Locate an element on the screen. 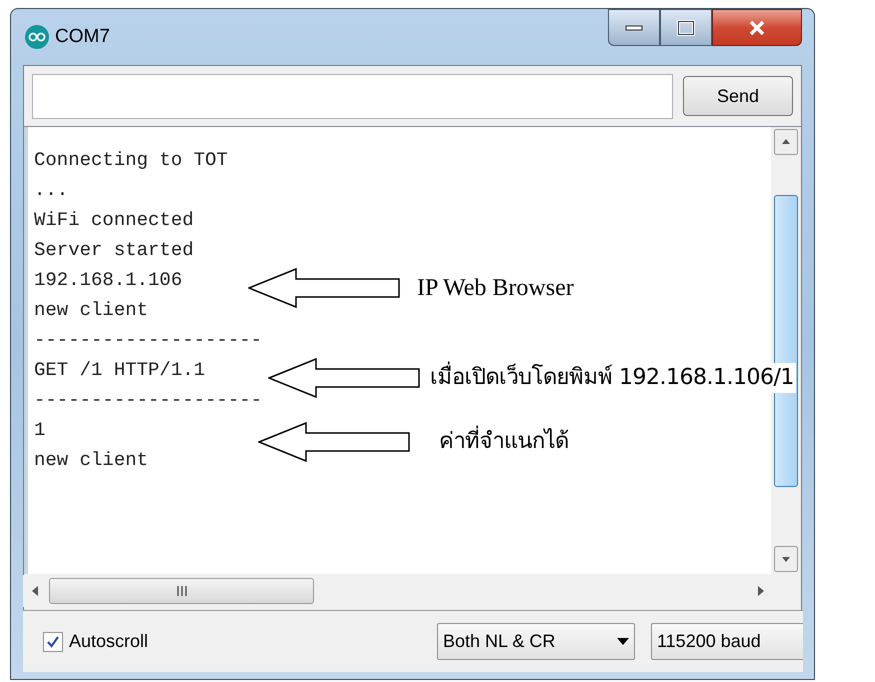  scroll-right-arrow-icon is located at coordinates (761, 591).